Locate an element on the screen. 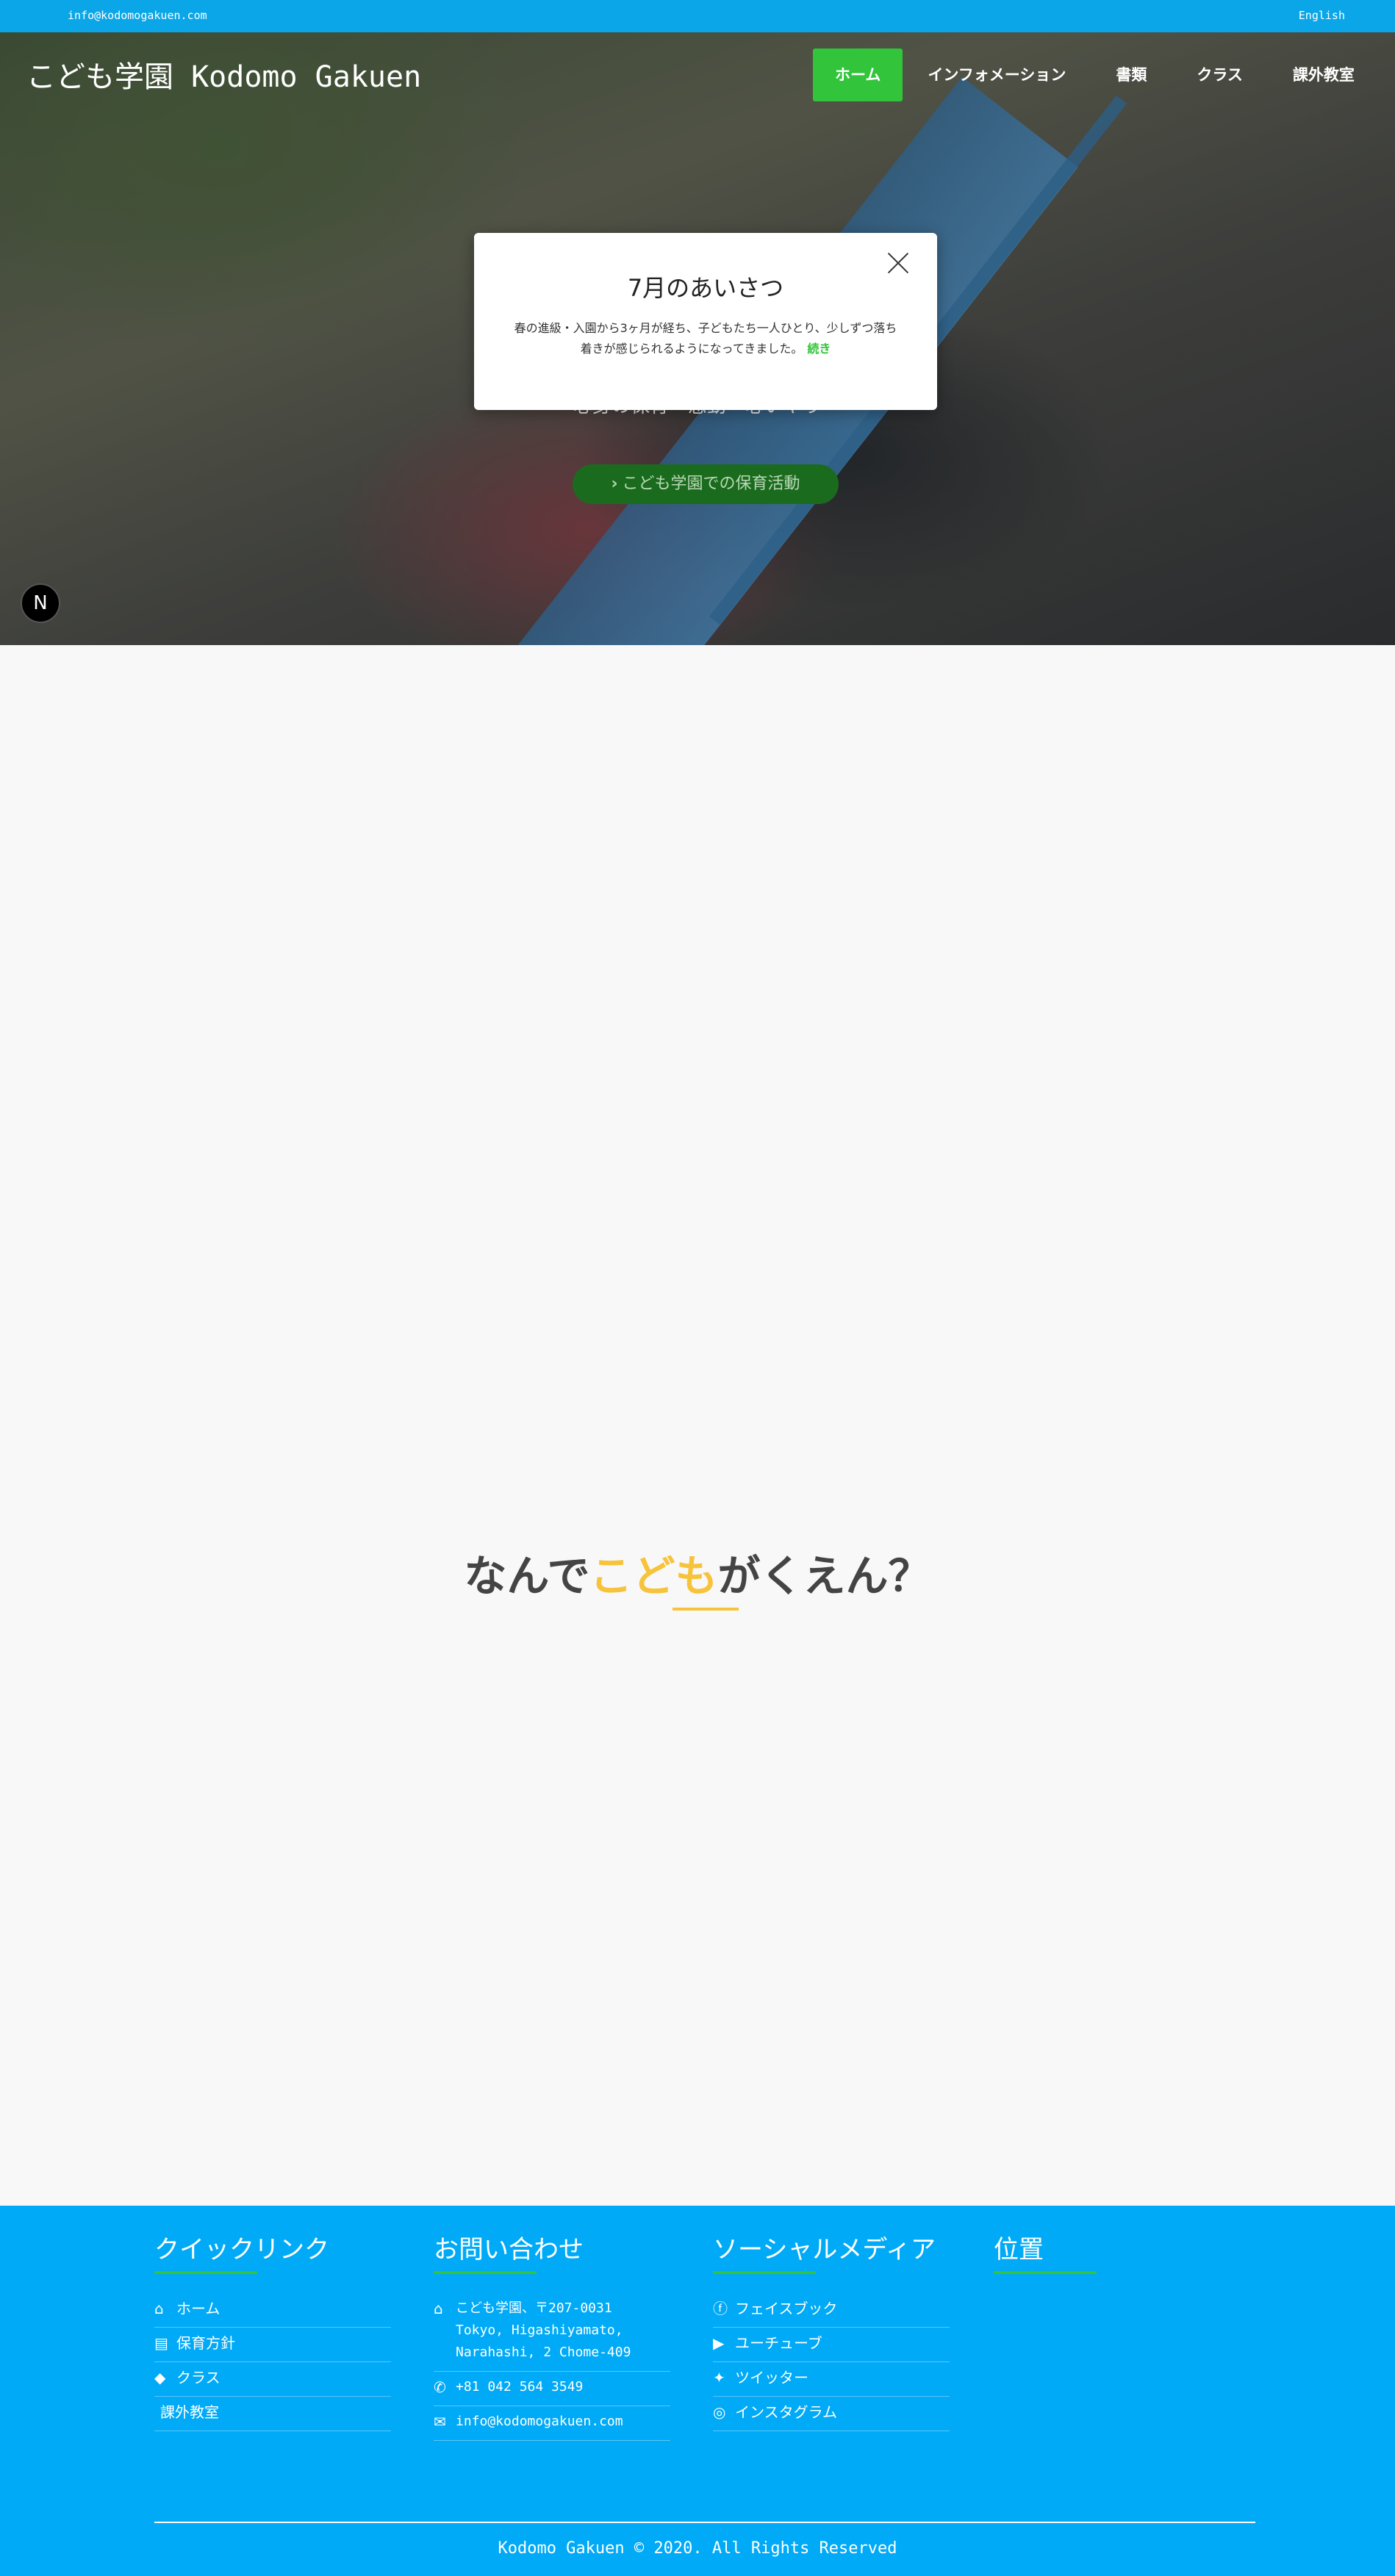 Image resolution: width=1395 pixels, height=2576 pixels. footer-divider is located at coordinates (704, 2522).